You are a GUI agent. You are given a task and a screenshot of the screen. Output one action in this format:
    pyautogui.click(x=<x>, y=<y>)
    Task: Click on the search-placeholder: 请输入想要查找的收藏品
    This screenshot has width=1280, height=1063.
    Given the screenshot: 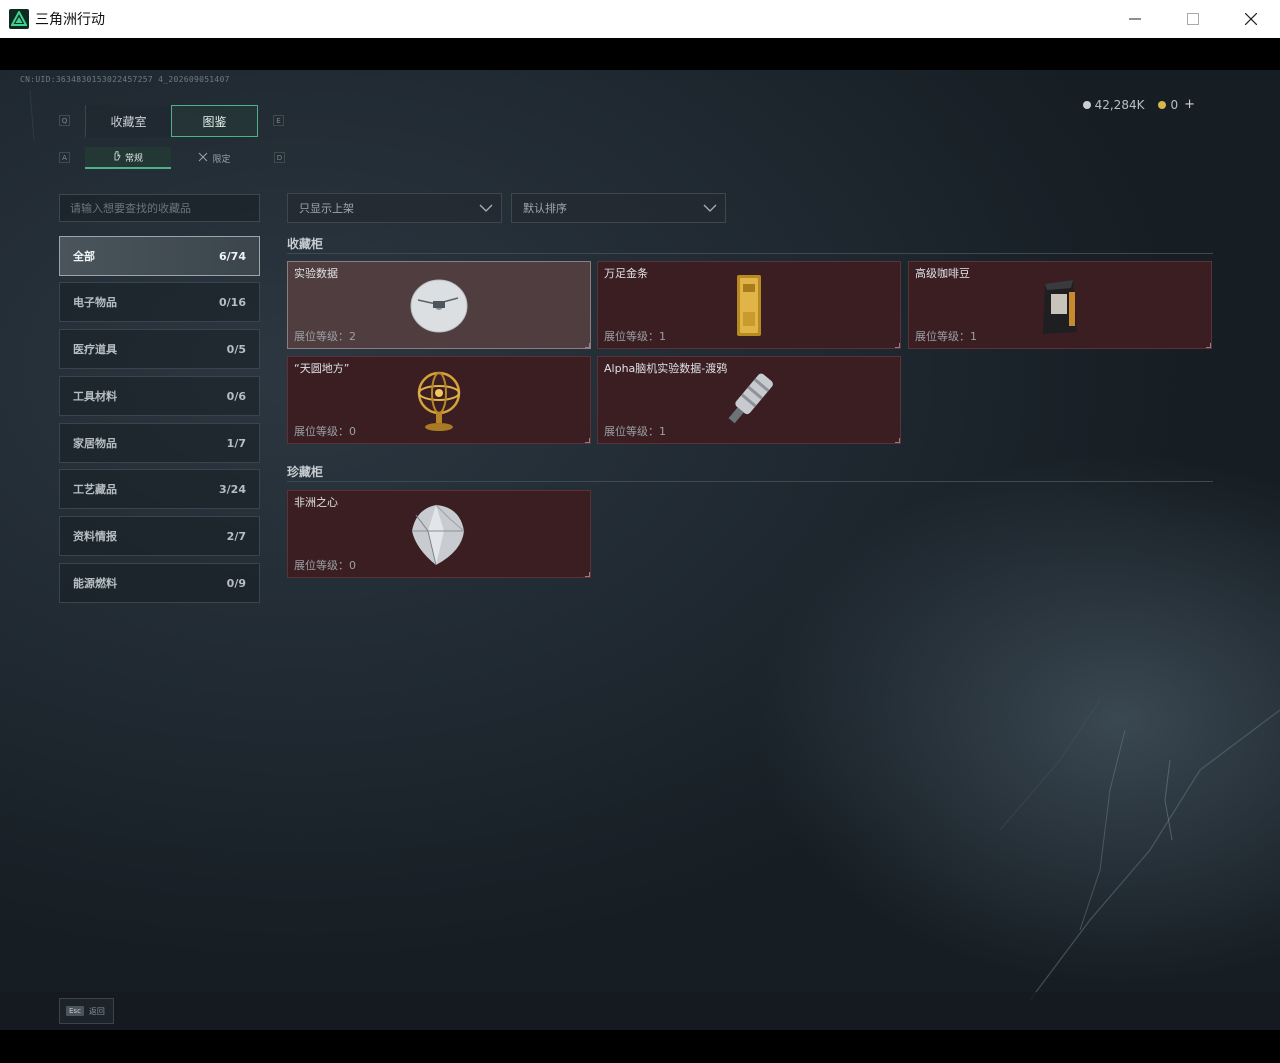 What is the action you would take?
    pyautogui.click(x=130, y=208)
    